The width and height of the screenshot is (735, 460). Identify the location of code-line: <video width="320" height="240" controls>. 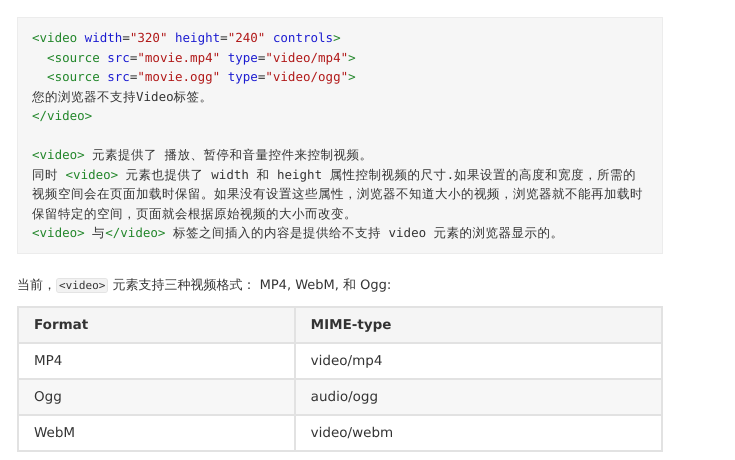
(187, 38).